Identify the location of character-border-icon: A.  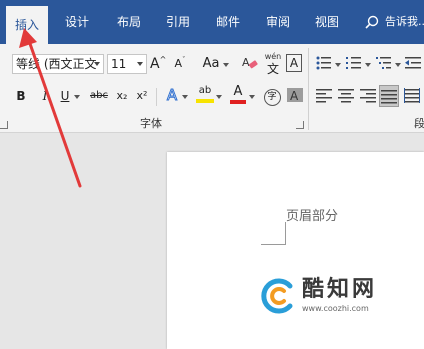
(294, 63).